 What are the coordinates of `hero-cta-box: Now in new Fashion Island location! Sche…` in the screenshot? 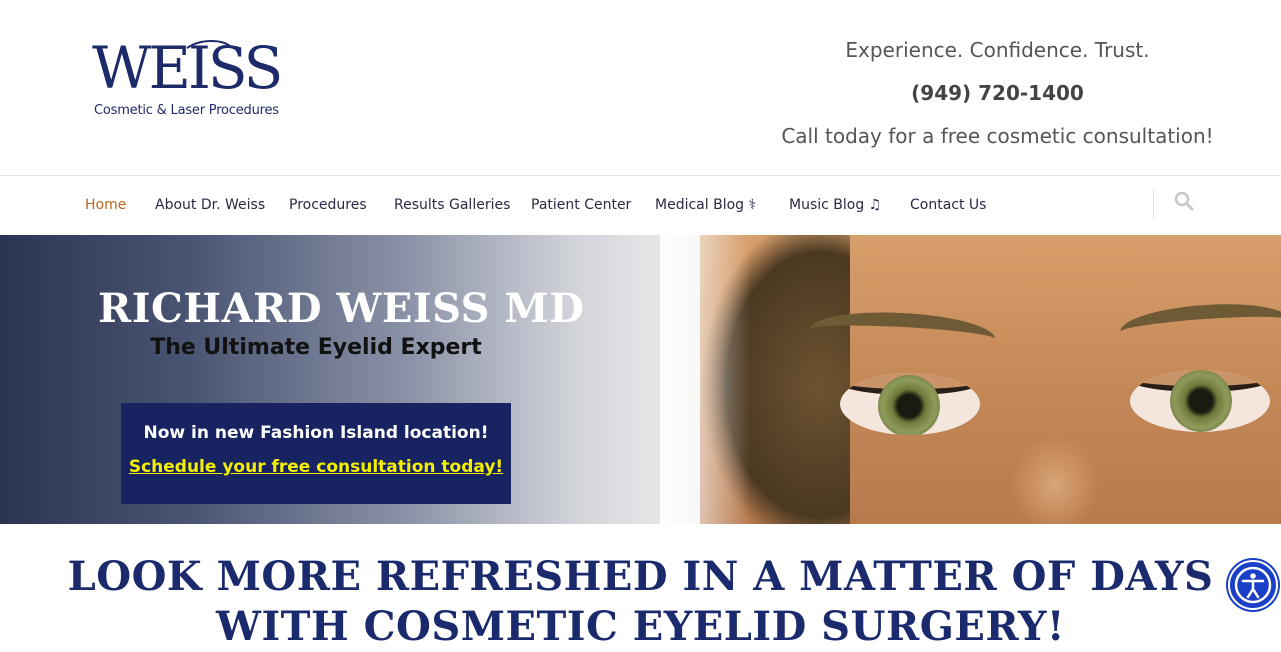 It's located at (316, 453).